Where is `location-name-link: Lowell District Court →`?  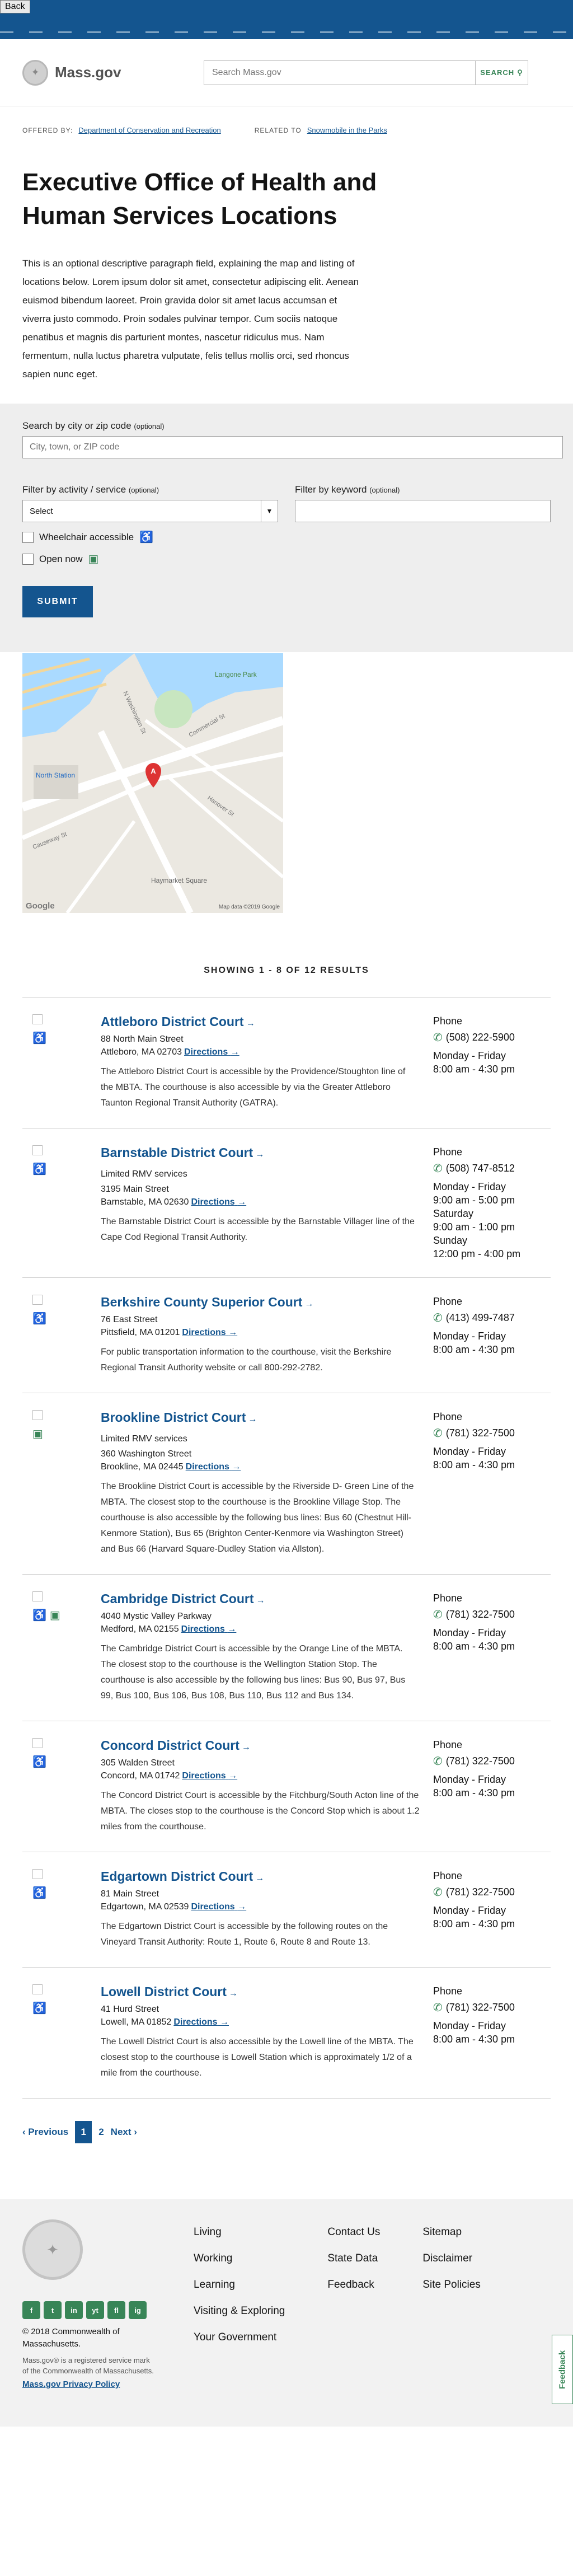
location-name-link: Lowell District Court → is located at coordinates (169, 1991).